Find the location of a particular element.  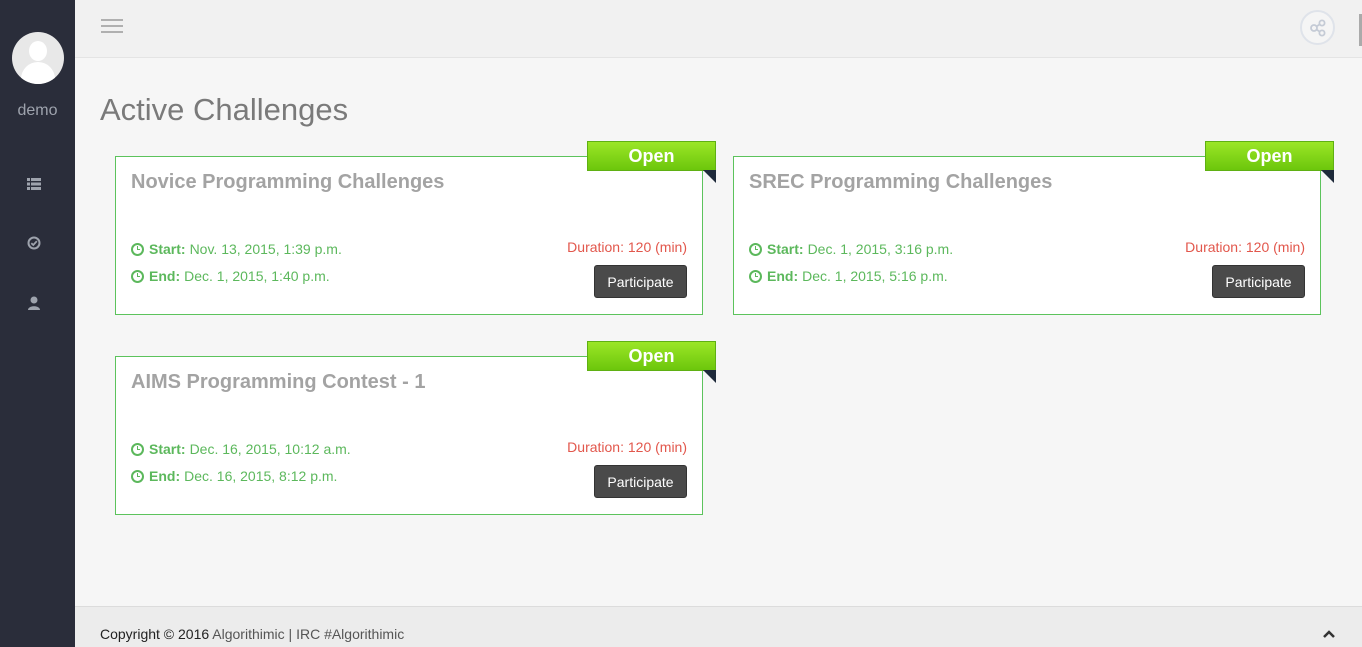

end-row: End: Dec. 1, 2015, 5:16 p.m. is located at coordinates (848, 276).